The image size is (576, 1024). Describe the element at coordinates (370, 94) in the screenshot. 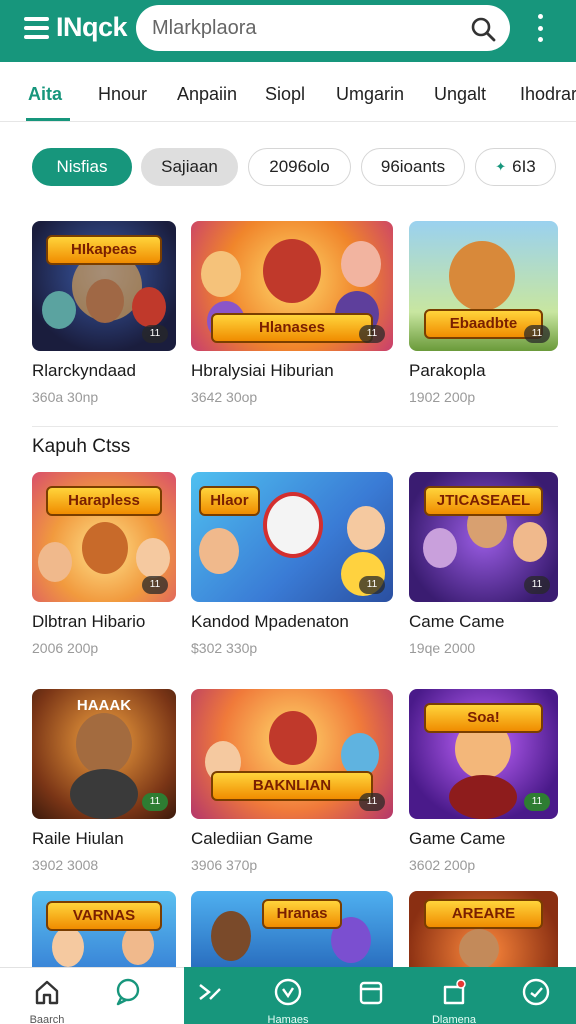

I see `tab-umgarin: Umgarin` at that location.